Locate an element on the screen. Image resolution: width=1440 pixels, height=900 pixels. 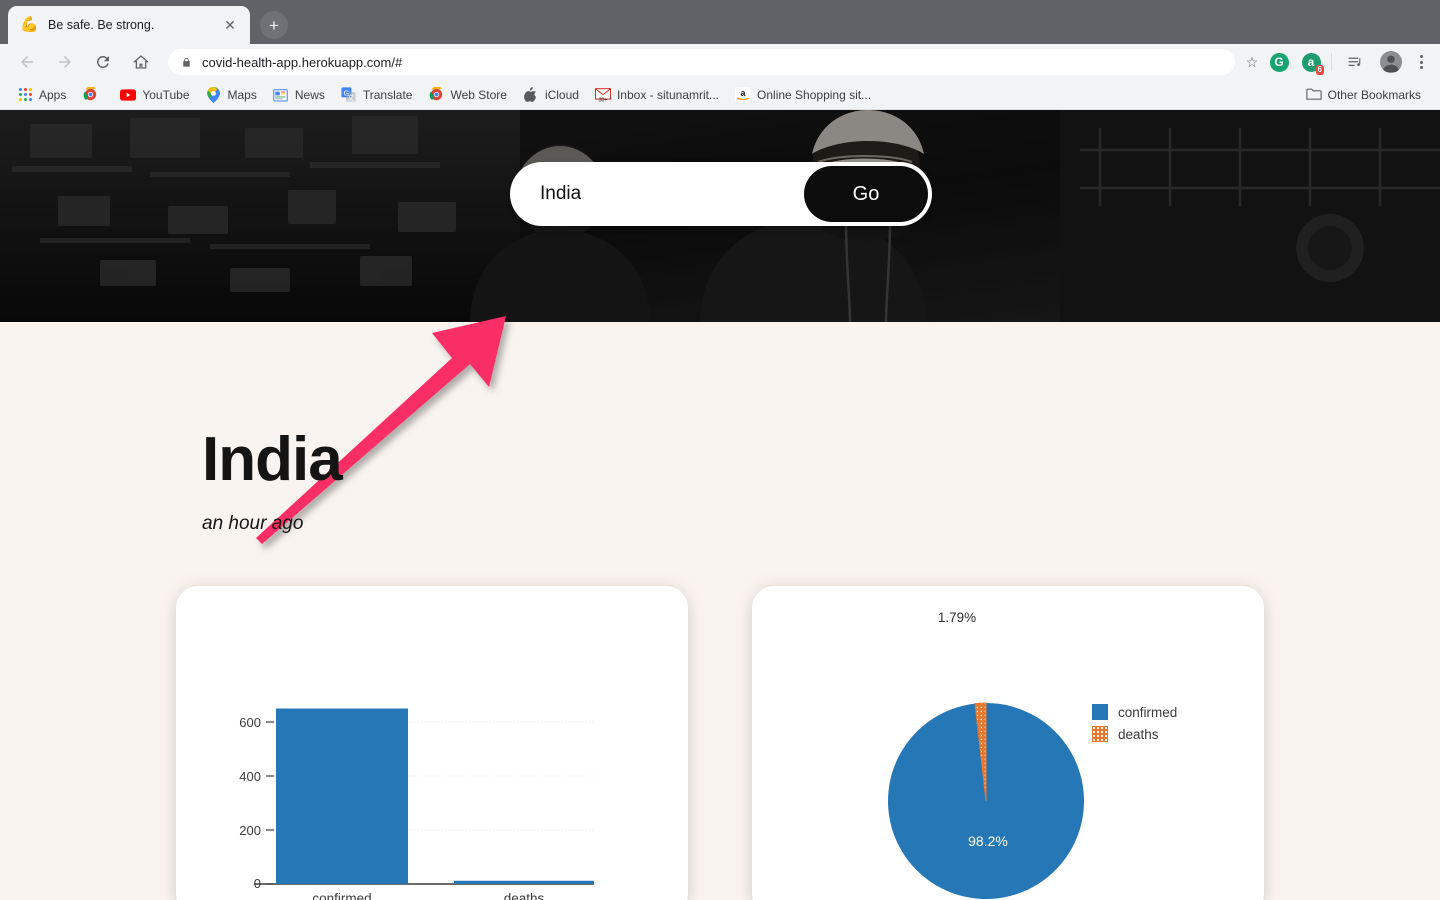
bookmark-chrome-webstore is located at coordinates (93, 95).